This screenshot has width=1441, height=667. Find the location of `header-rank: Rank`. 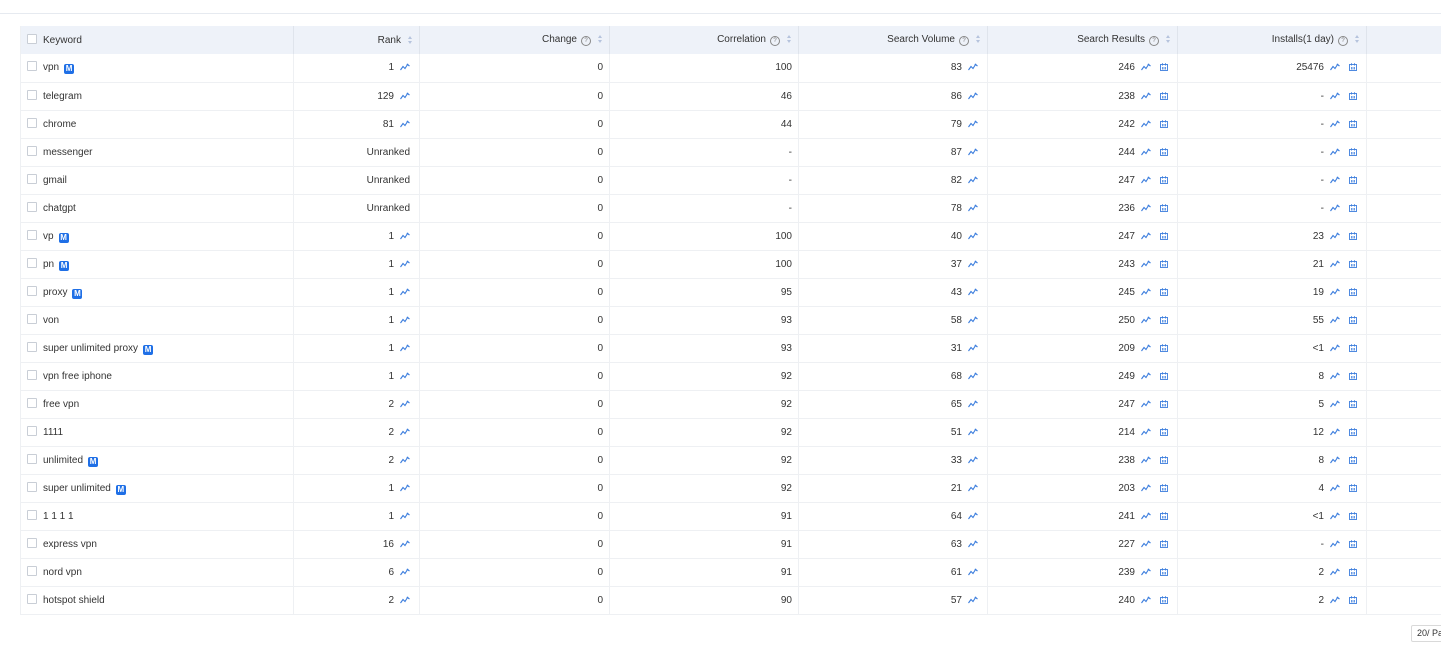

header-rank: Rank is located at coordinates (356, 40).